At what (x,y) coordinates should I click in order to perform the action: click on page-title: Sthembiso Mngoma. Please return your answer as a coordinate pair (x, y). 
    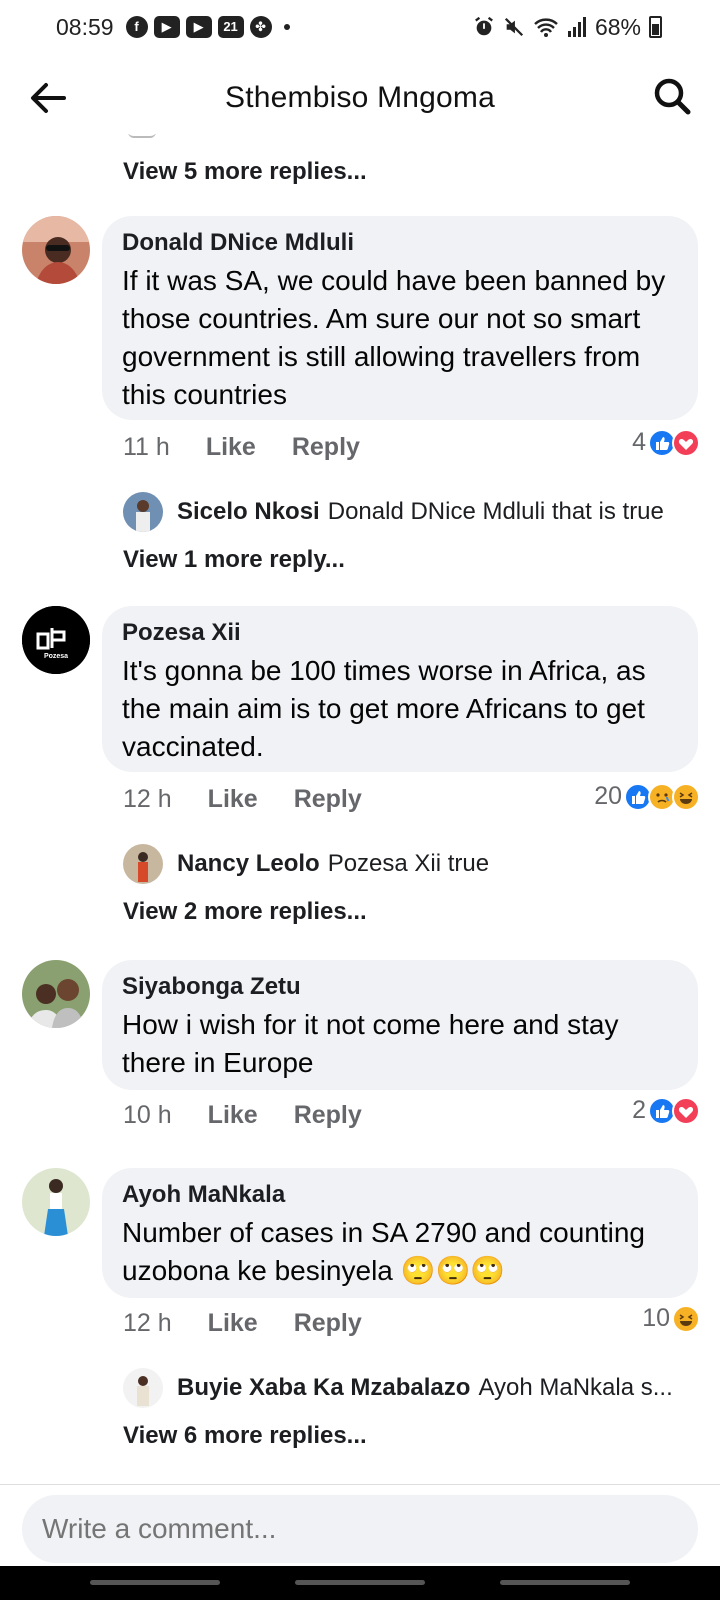
    Looking at the image, I should click on (360, 97).